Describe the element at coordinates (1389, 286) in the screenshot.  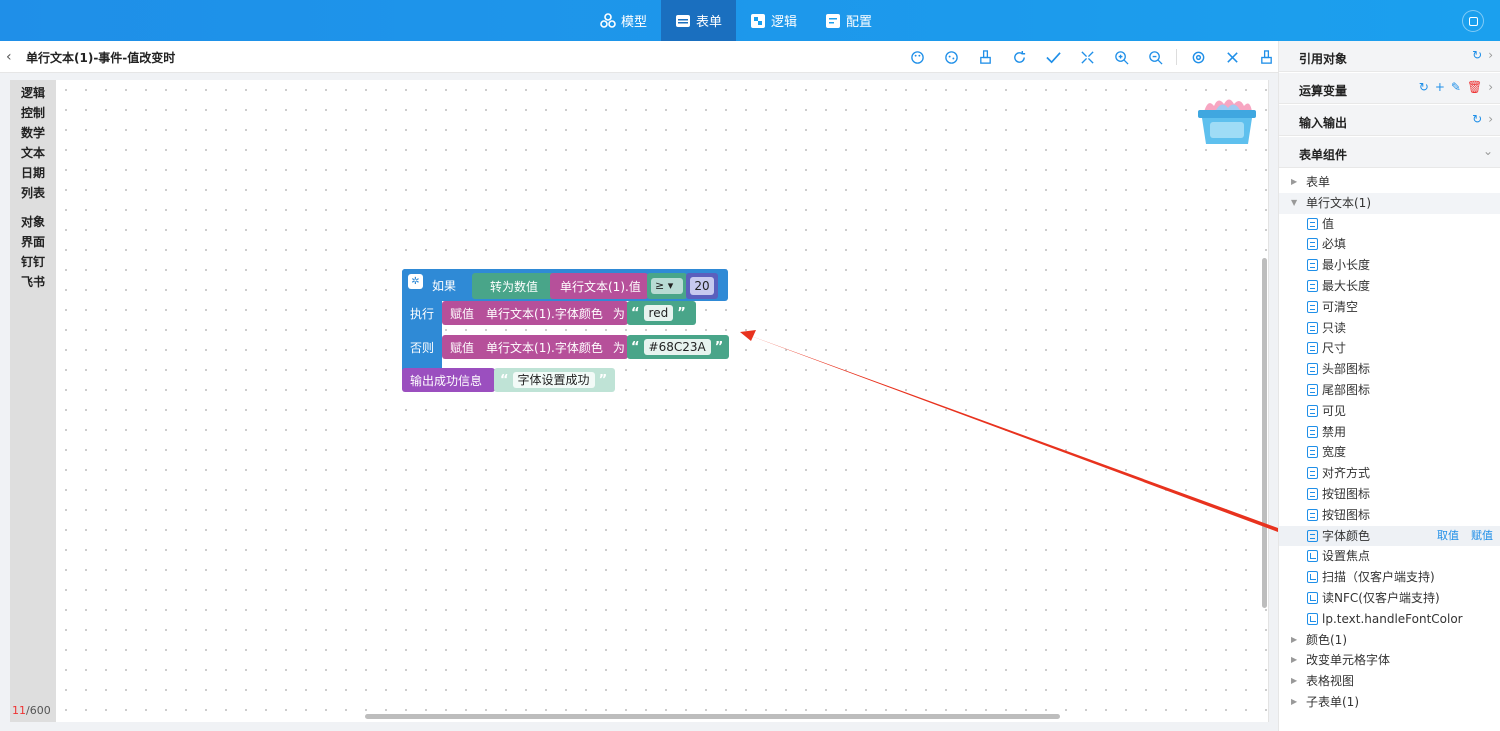
I see `tree-prop: 最大长度` at that location.